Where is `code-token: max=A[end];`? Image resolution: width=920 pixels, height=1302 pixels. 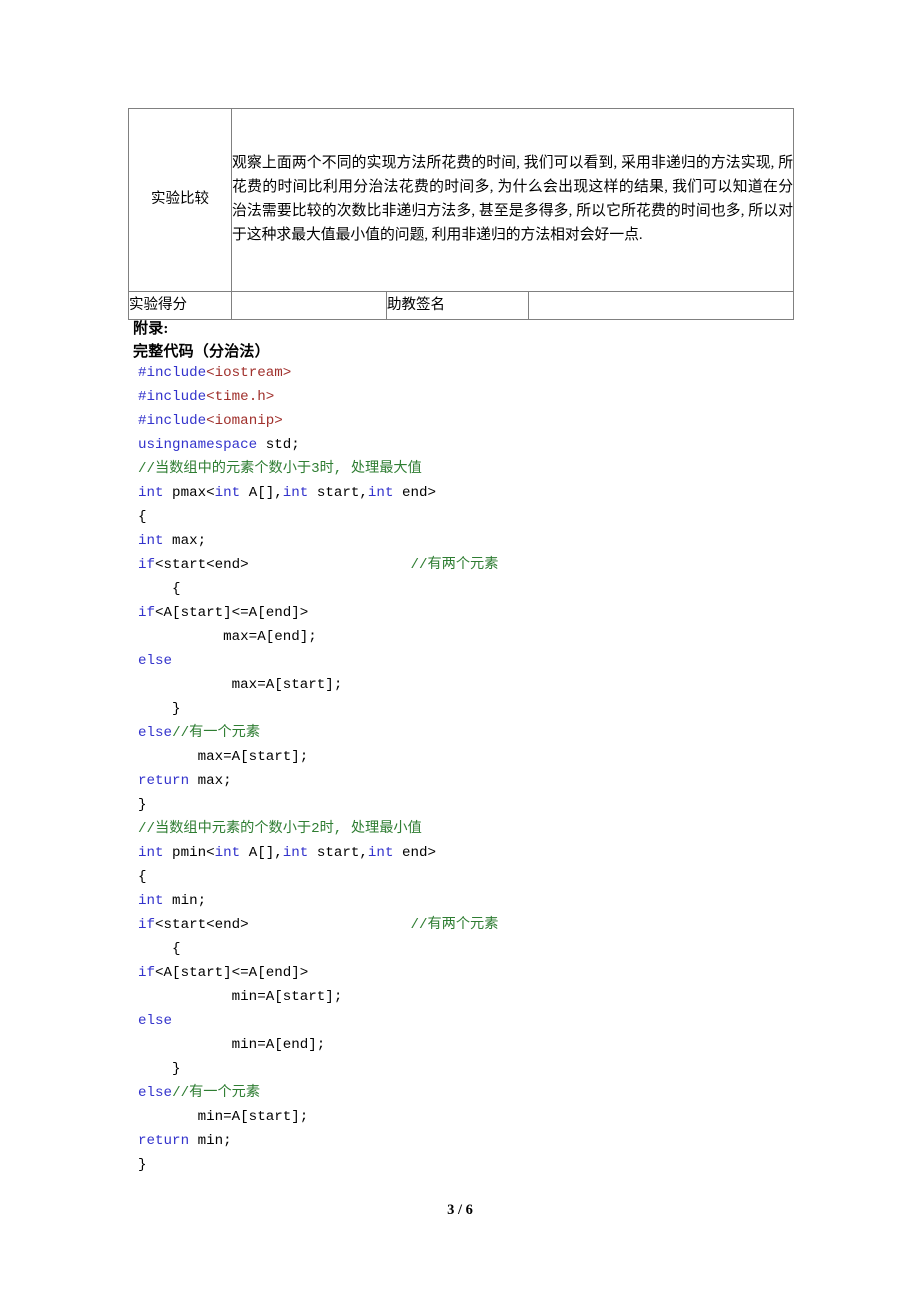 code-token: max=A[end]; is located at coordinates (227, 637).